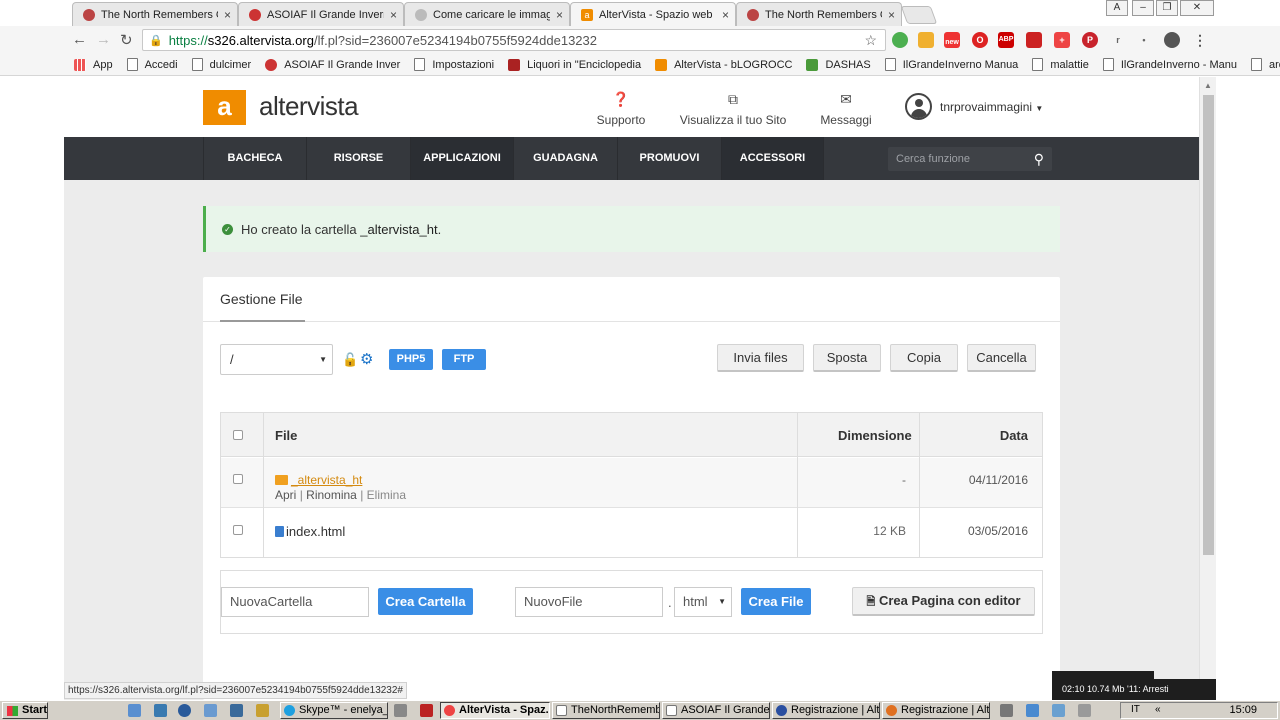 This screenshot has height=720, width=1280. Describe the element at coordinates (358, 158) in the screenshot. I see `nav-risorse: RISORSE` at that location.